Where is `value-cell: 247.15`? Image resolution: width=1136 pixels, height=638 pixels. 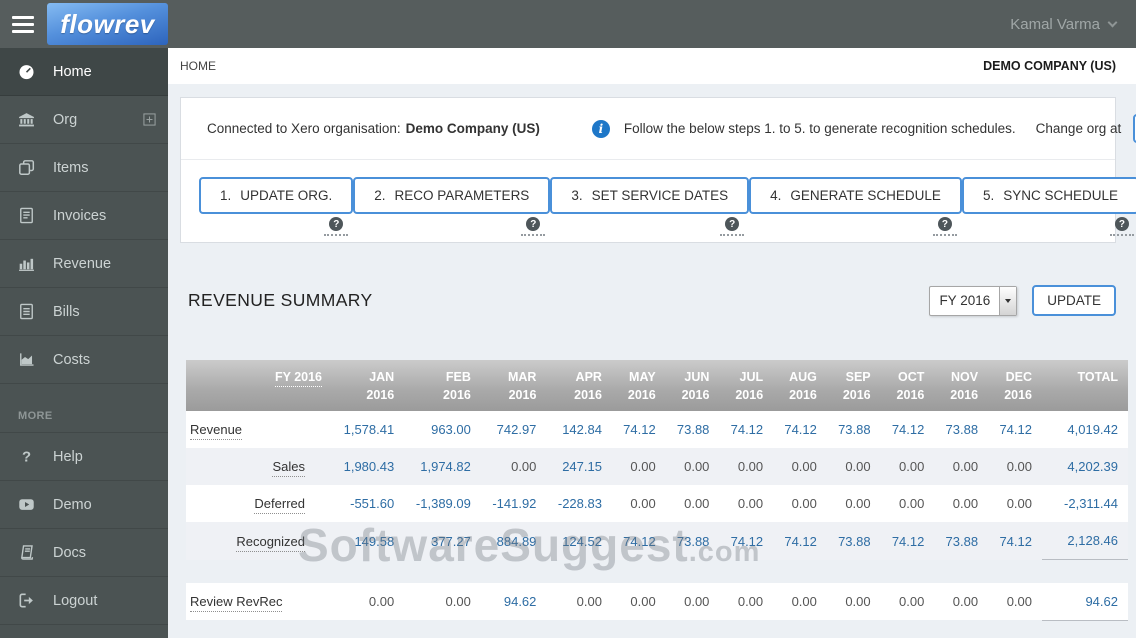
value-cell: 247.15 is located at coordinates (579, 467).